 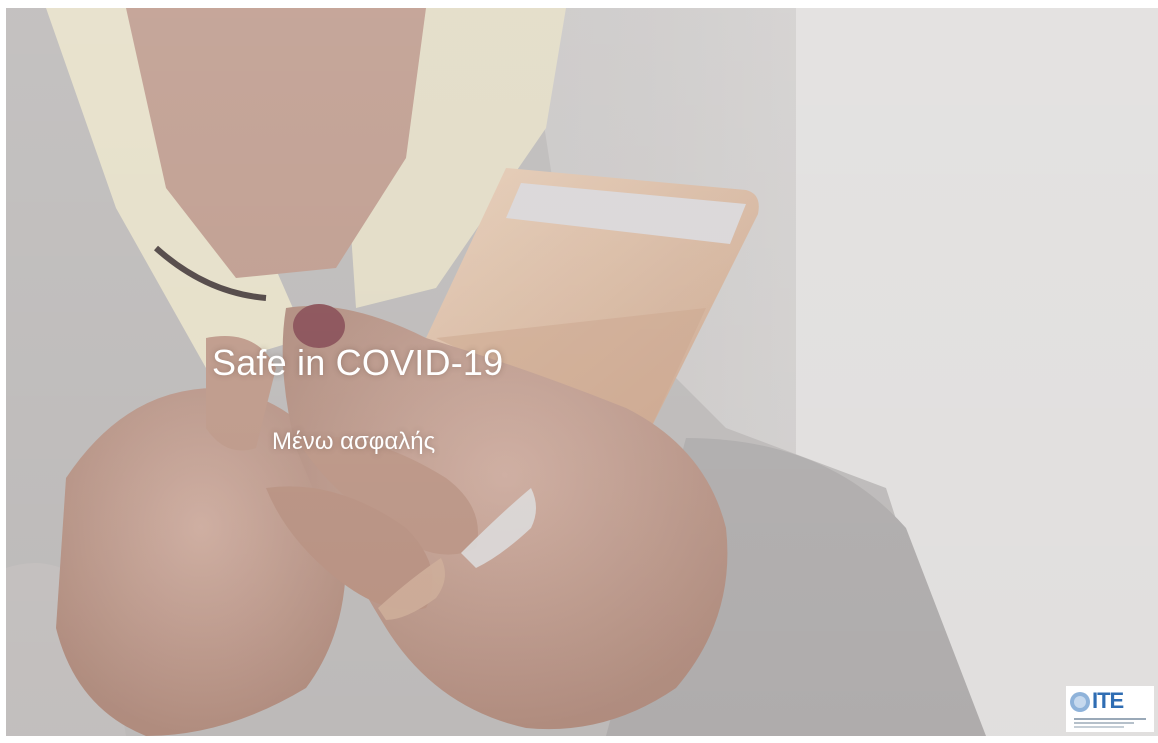 What do you see at coordinates (354, 441) in the screenshot?
I see `slide-subtitle: Μένω ασφαλής` at bounding box center [354, 441].